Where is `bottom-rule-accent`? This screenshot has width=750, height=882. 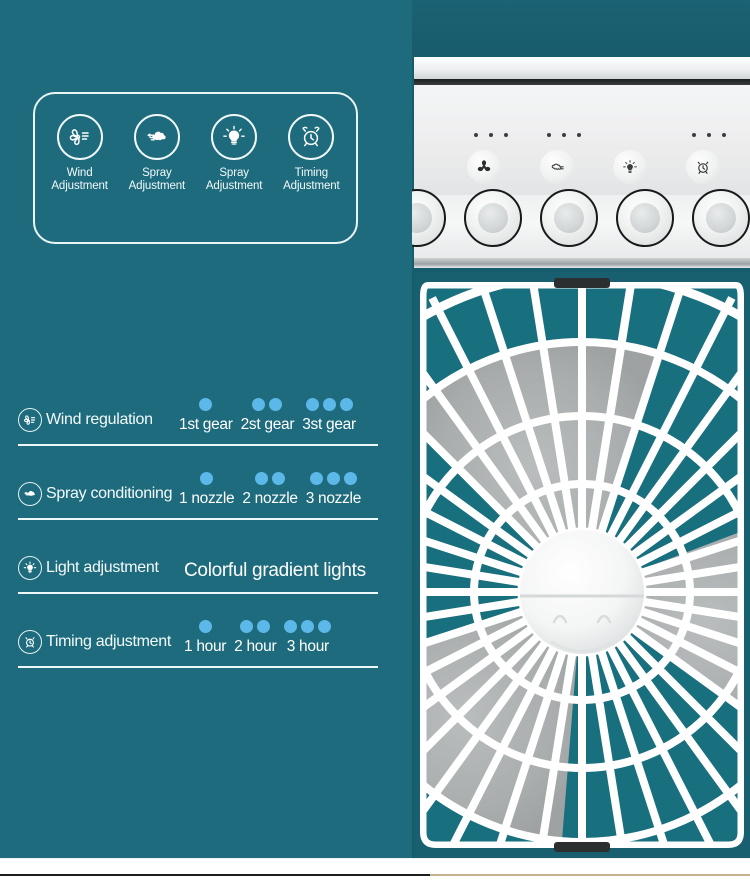 bottom-rule-accent is located at coordinates (590, 875).